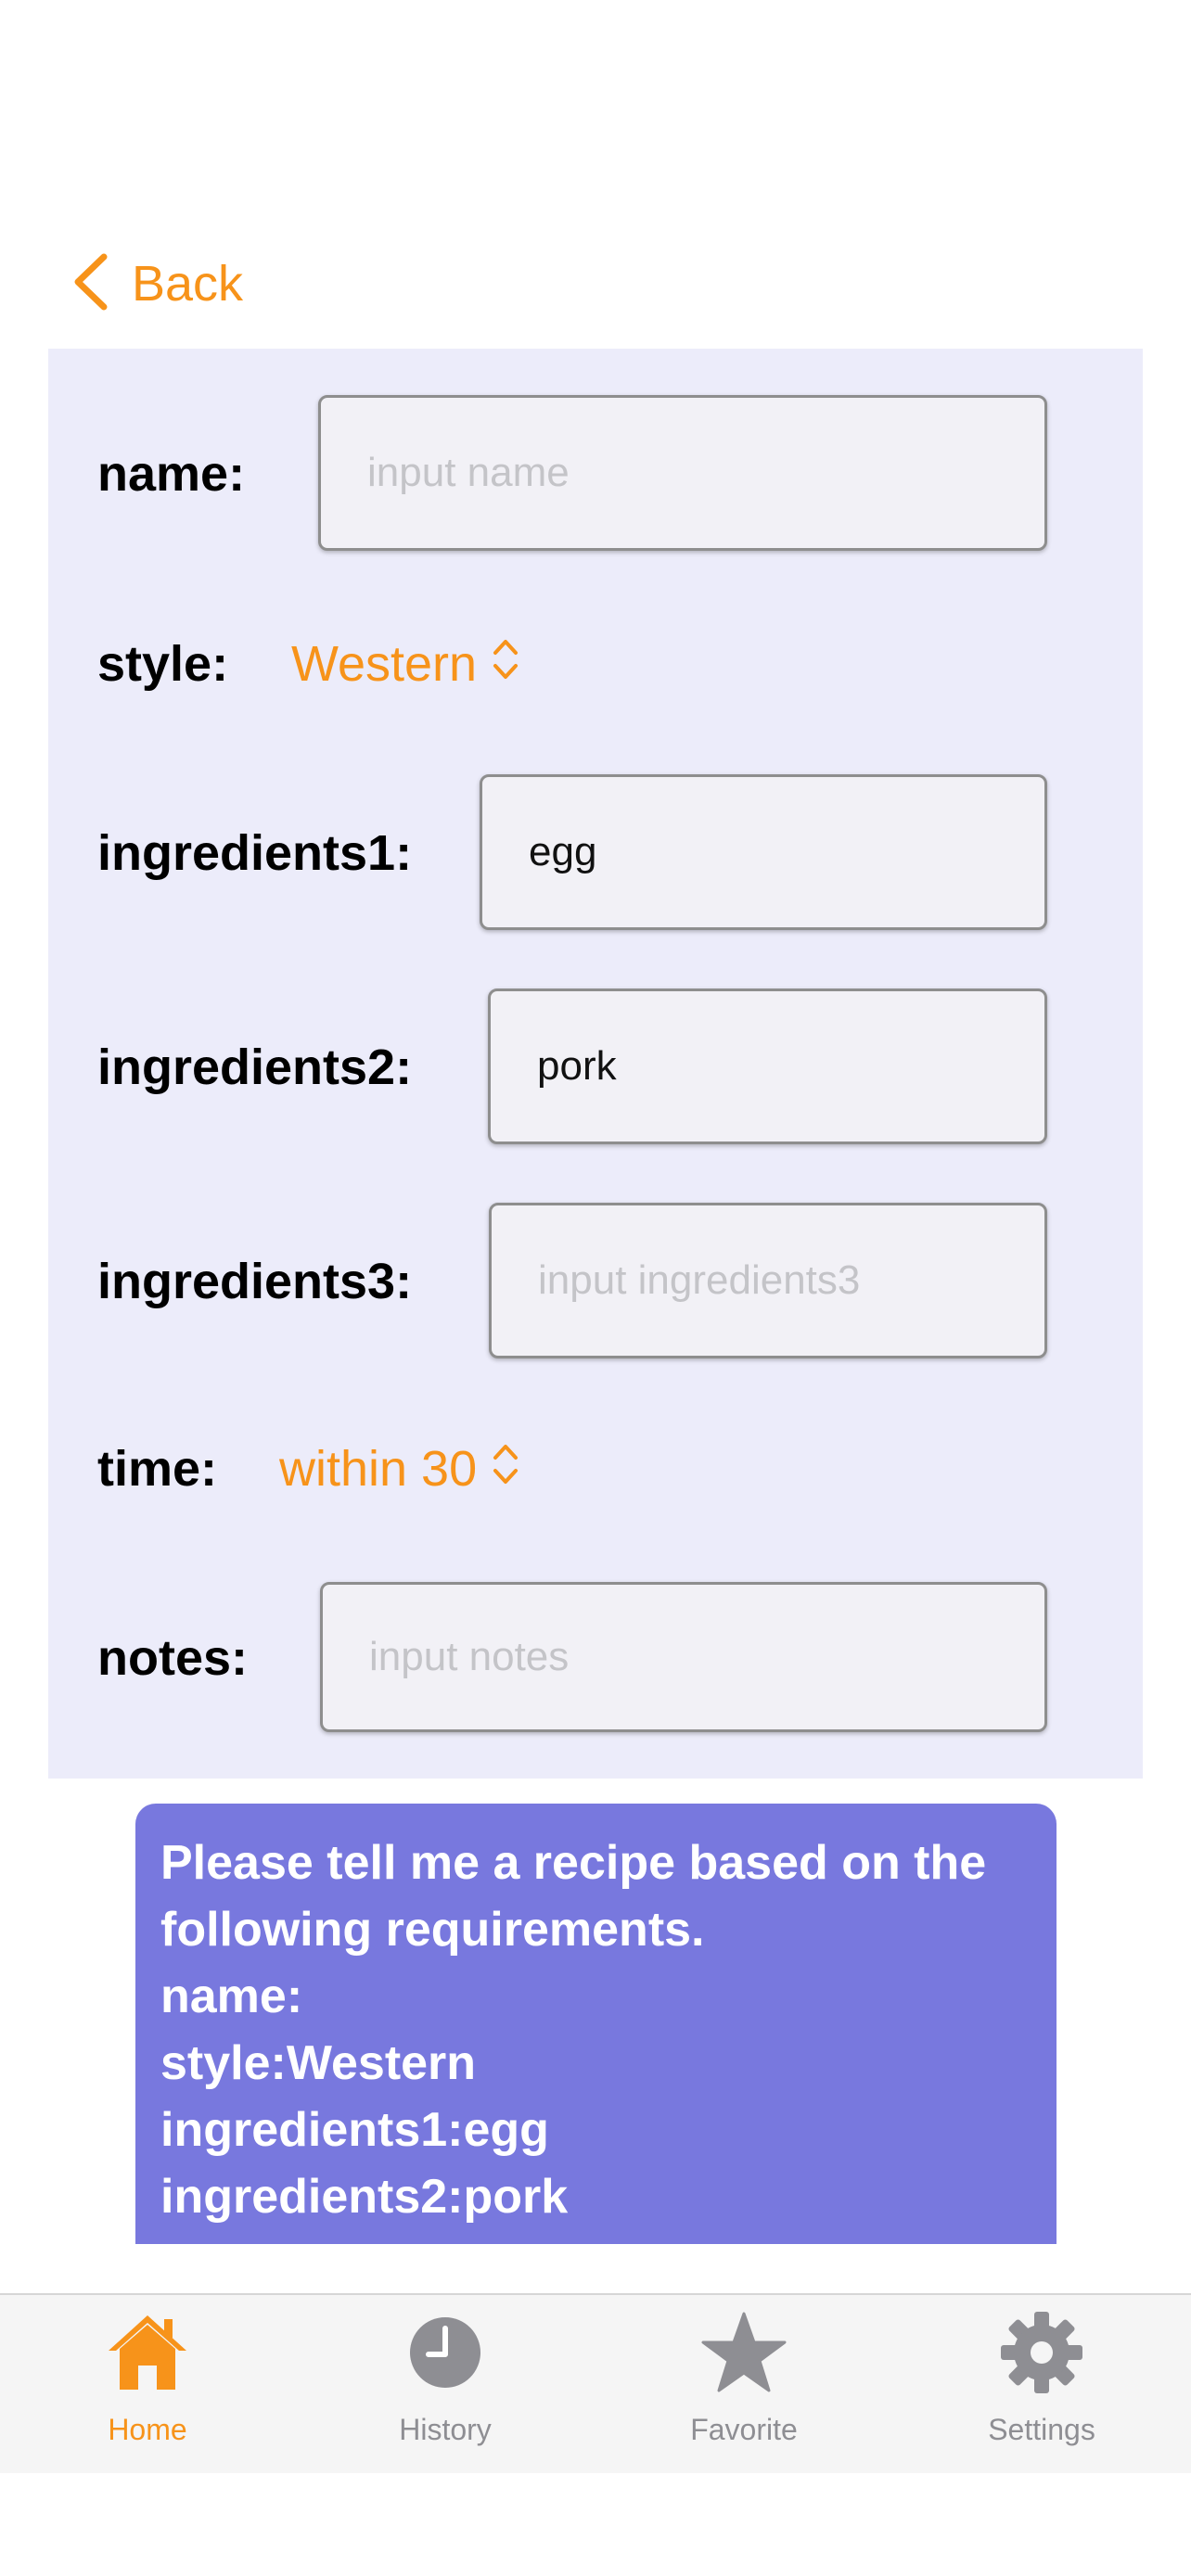  I want to click on ingredients3-input, so click(768, 1280).